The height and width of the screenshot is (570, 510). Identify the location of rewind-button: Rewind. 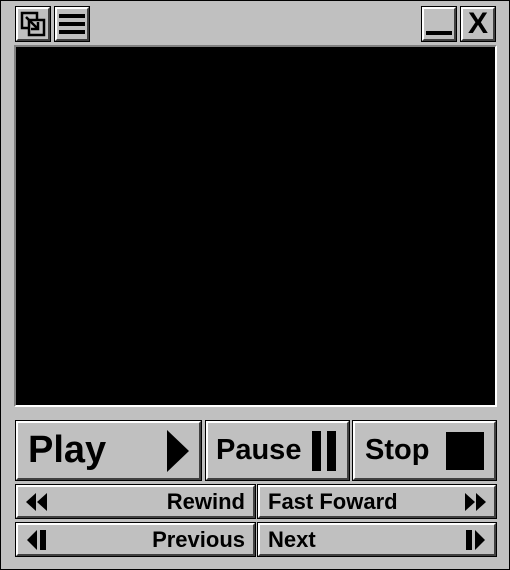
(135, 501).